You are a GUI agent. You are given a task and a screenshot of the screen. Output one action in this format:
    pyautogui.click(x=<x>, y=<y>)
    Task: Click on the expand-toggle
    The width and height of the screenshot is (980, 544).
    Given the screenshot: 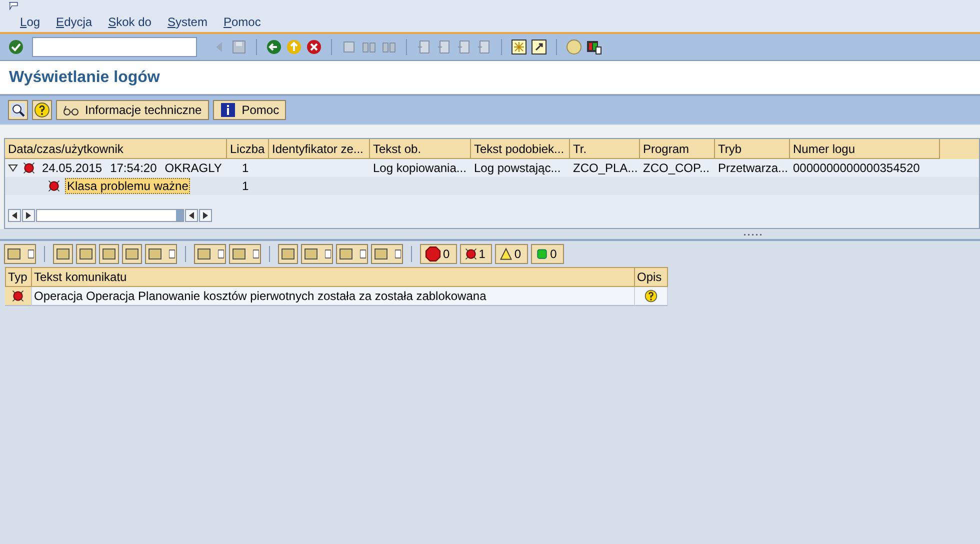 What is the action you would take?
    pyautogui.click(x=13, y=168)
    